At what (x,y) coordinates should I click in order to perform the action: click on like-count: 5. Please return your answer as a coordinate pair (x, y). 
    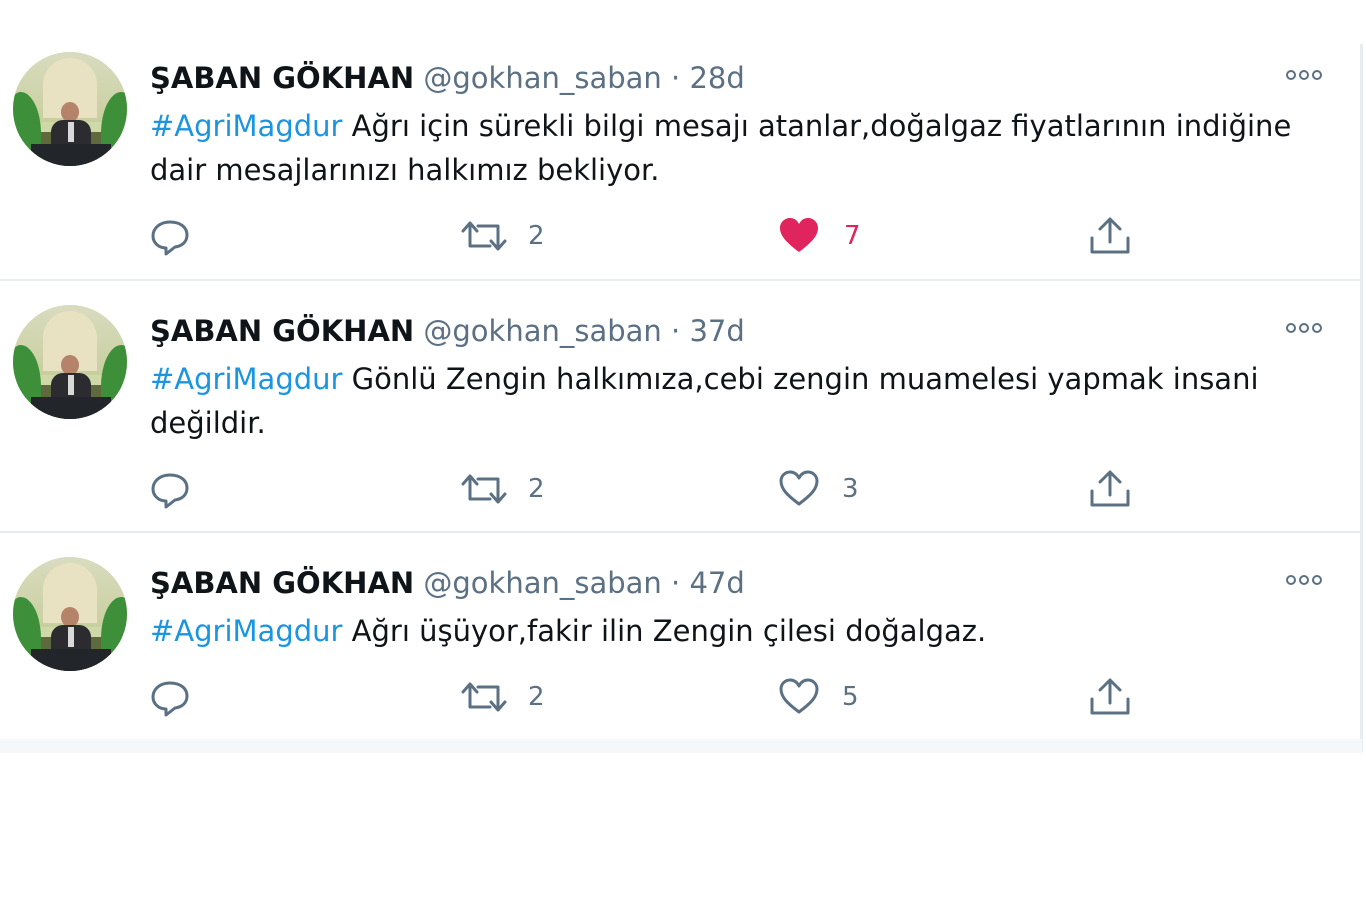
    Looking at the image, I should click on (850, 697).